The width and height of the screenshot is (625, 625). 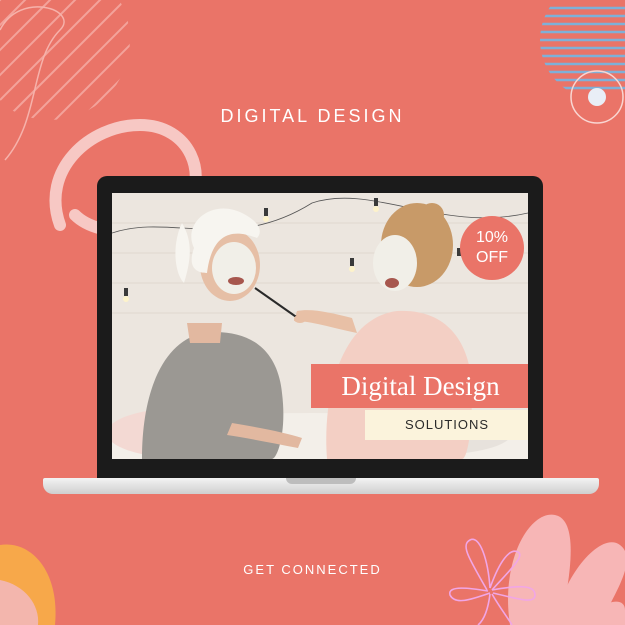 What do you see at coordinates (492, 257) in the screenshot?
I see `discount-badge-off: OFF` at bounding box center [492, 257].